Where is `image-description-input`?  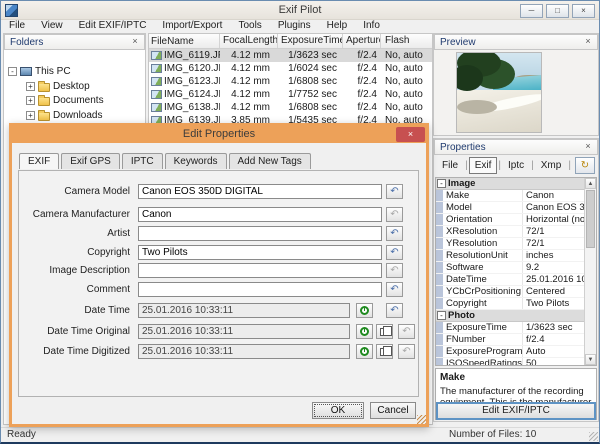 image-description-input is located at coordinates (260, 270).